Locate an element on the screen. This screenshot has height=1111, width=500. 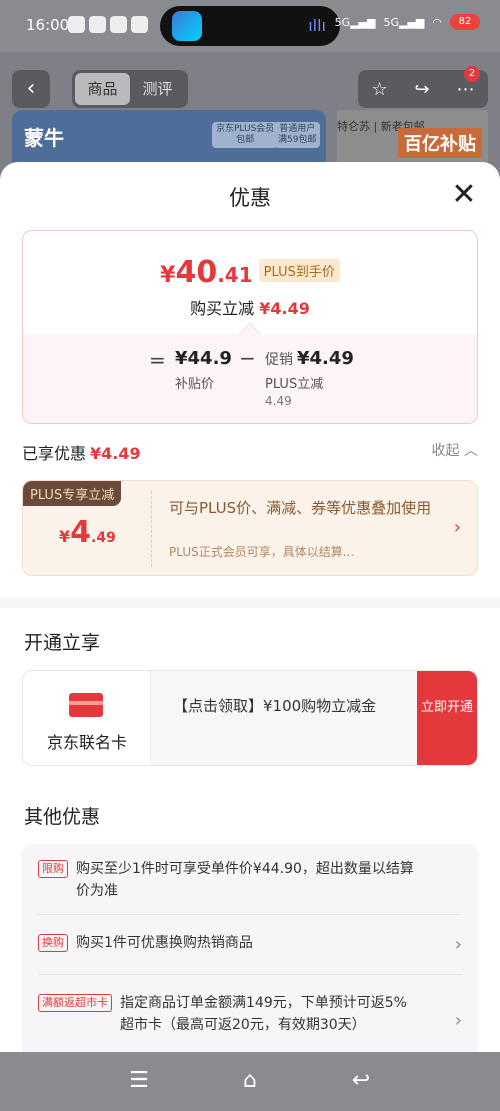
equals-sign: = is located at coordinates (157, 360).